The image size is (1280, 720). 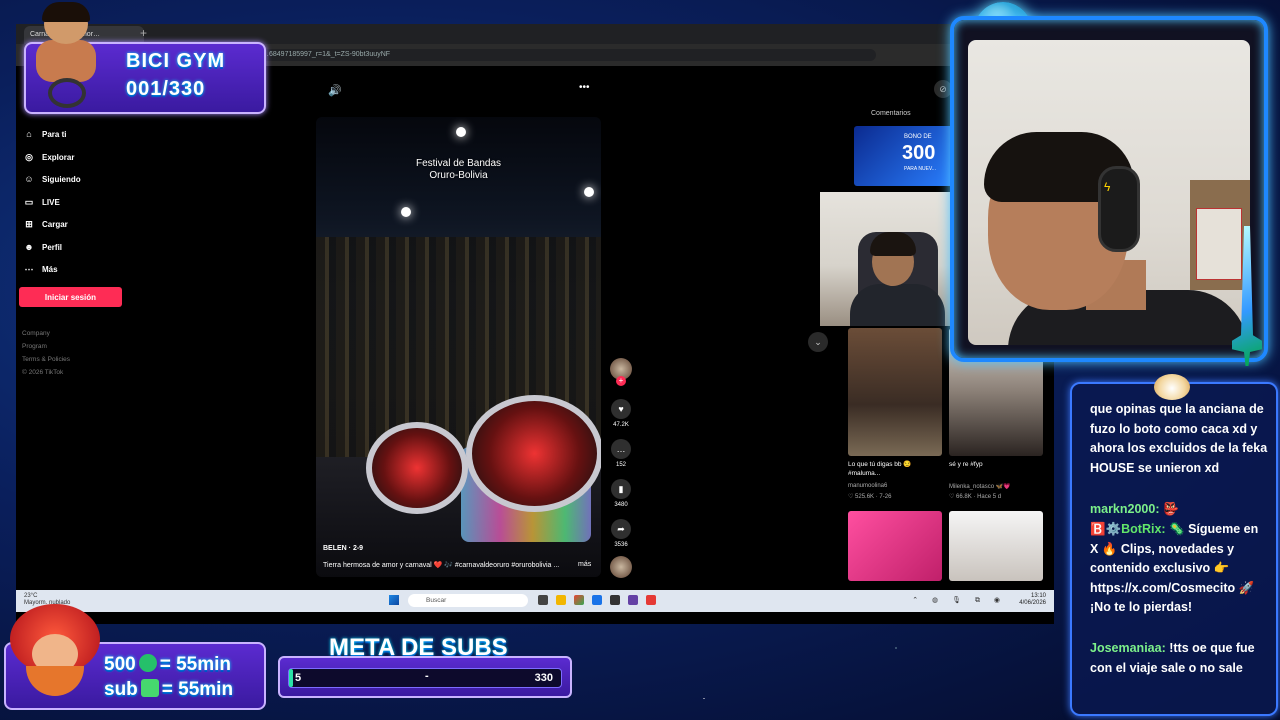 What do you see at coordinates (621, 545) in the screenshot?
I see `share-count: 3536` at bounding box center [621, 545].